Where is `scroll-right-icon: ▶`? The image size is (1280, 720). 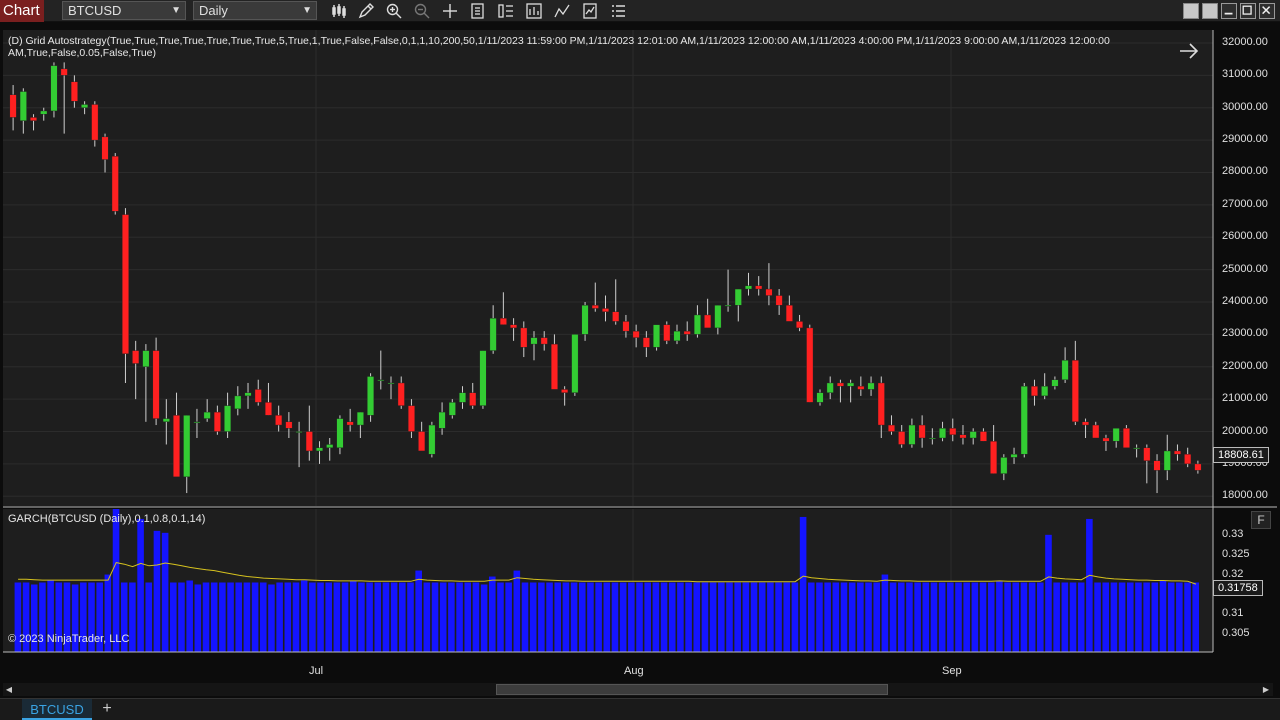 scroll-right-icon: ▶ is located at coordinates (1266, 689).